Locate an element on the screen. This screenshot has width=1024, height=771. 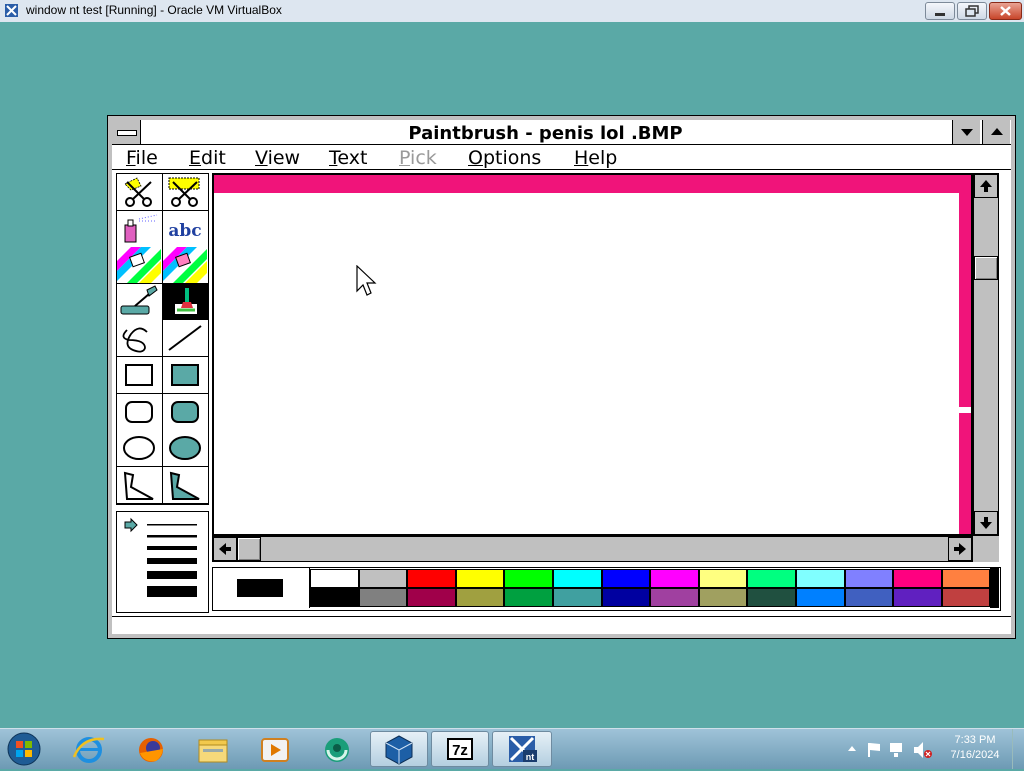
network-icon is located at coordinates (896, 750).